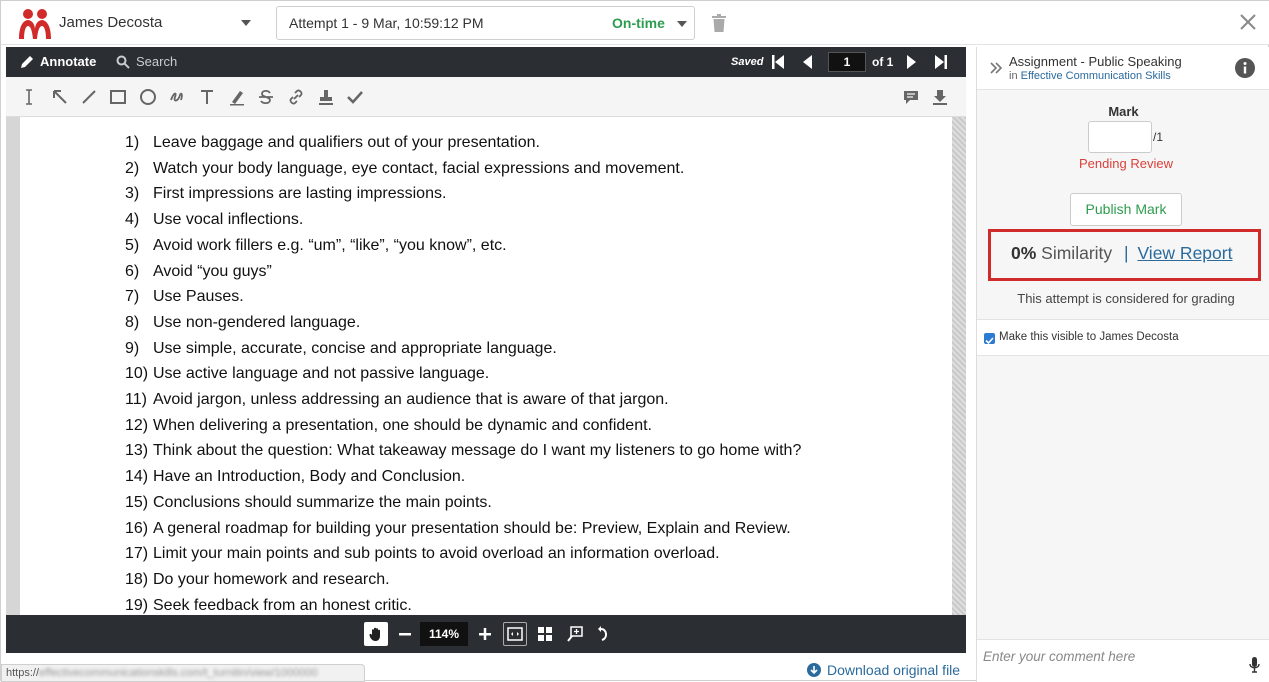 The width and height of the screenshot is (1269, 682). Describe the element at coordinates (1120, 137) in the screenshot. I see `mark-input` at that location.